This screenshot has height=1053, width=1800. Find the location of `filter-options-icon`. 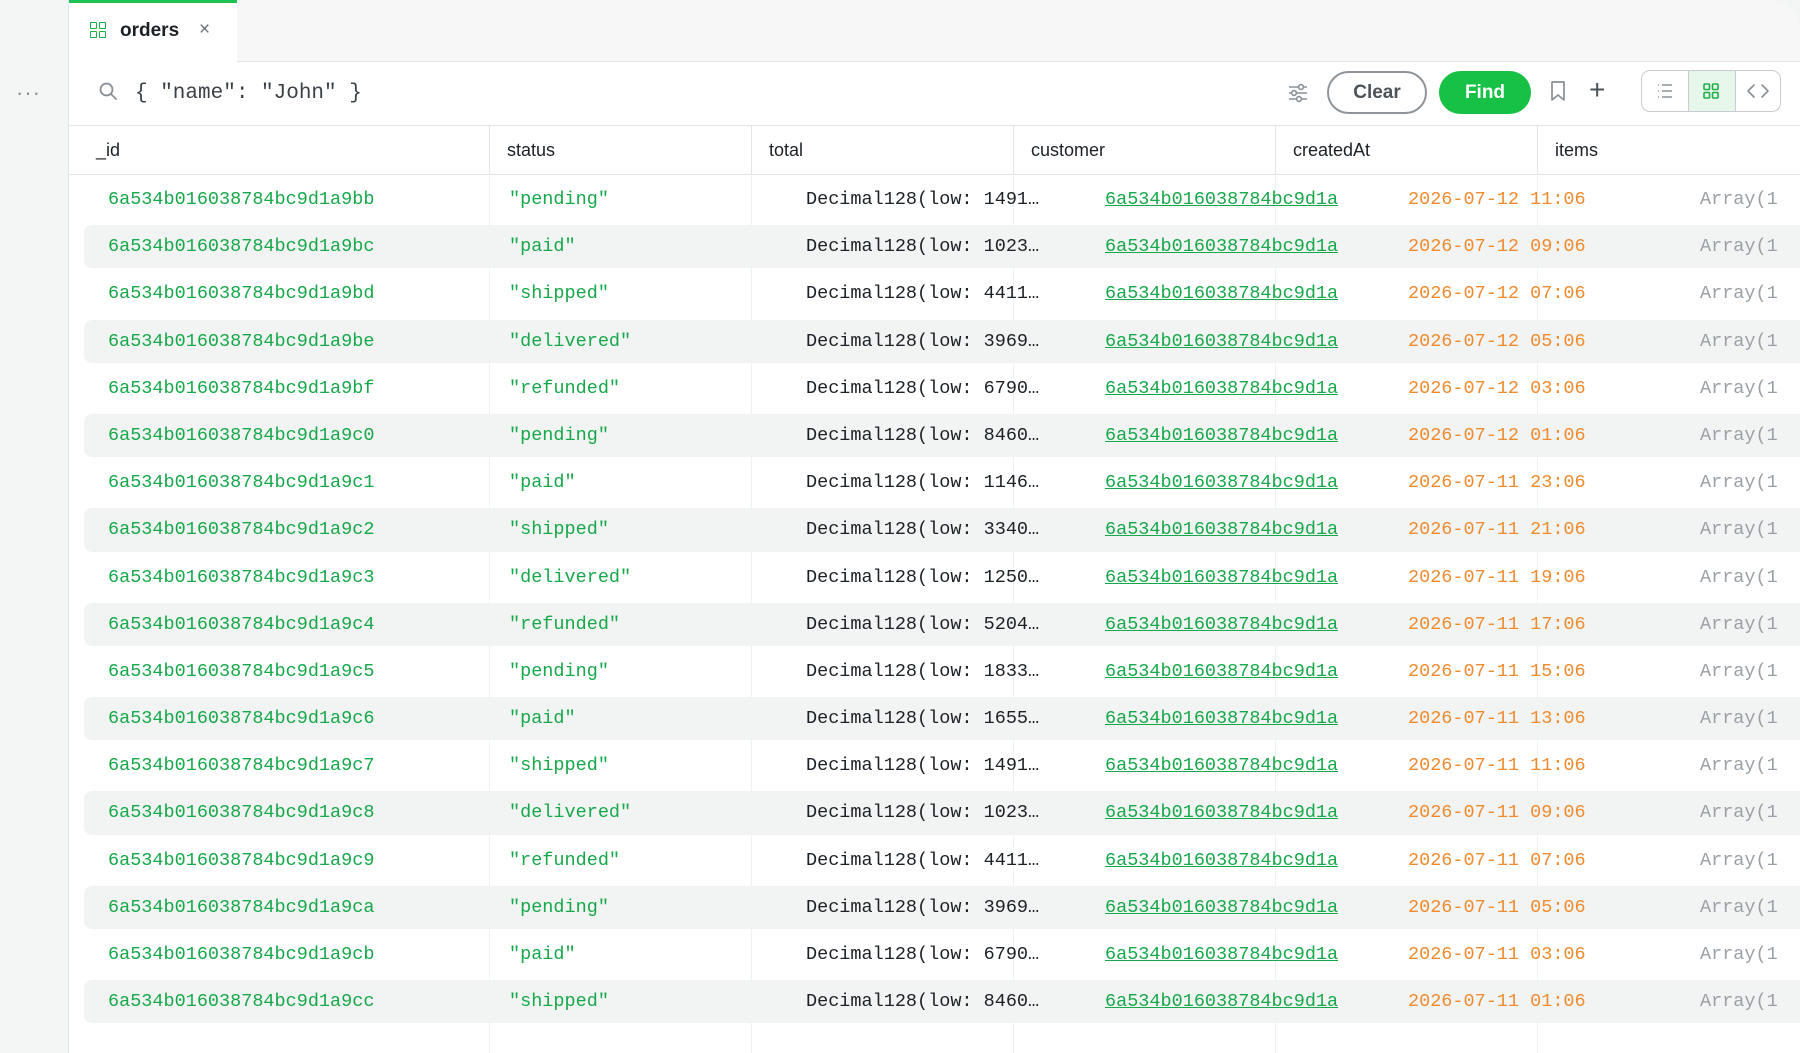

filter-options-icon is located at coordinates (1298, 93).